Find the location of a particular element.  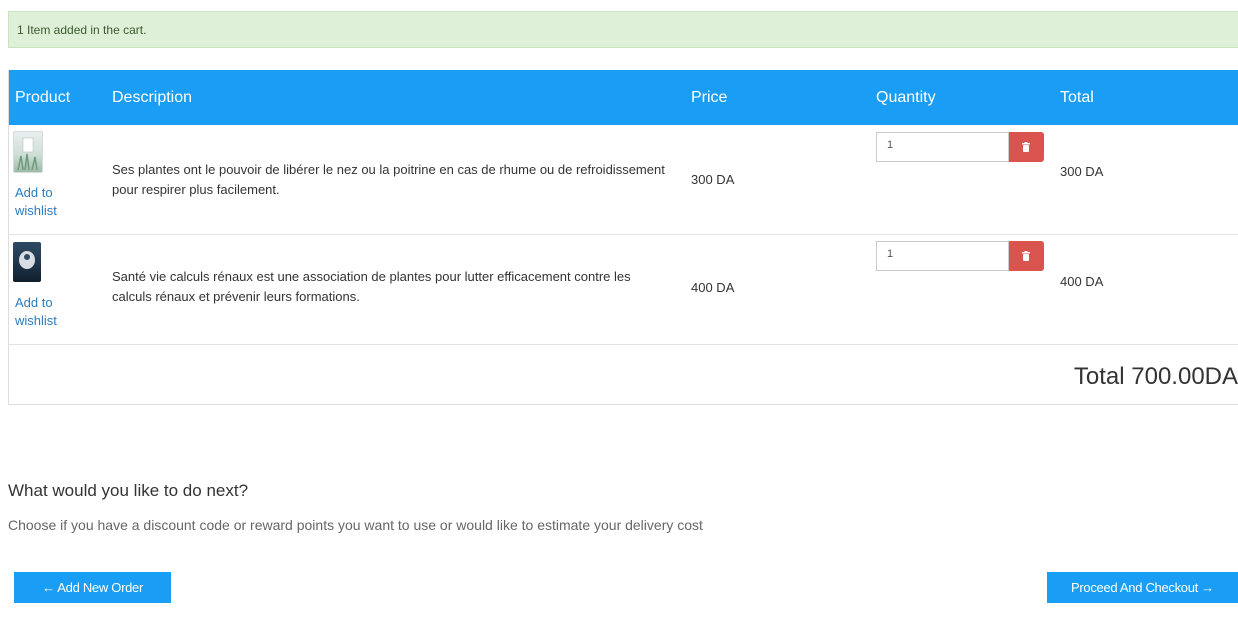

success-alert: 1 Item added in the cart. is located at coordinates (623, 29).